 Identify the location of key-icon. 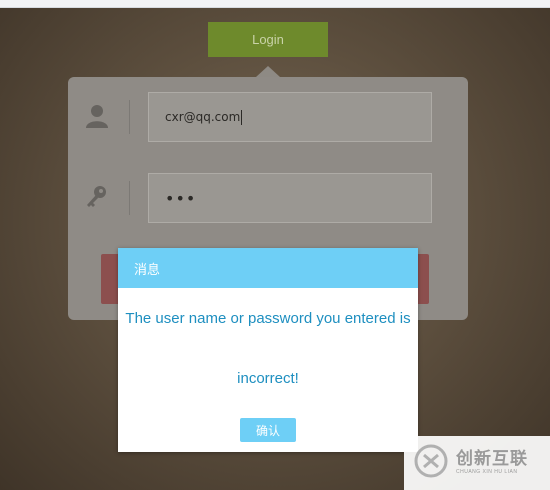
(97, 197).